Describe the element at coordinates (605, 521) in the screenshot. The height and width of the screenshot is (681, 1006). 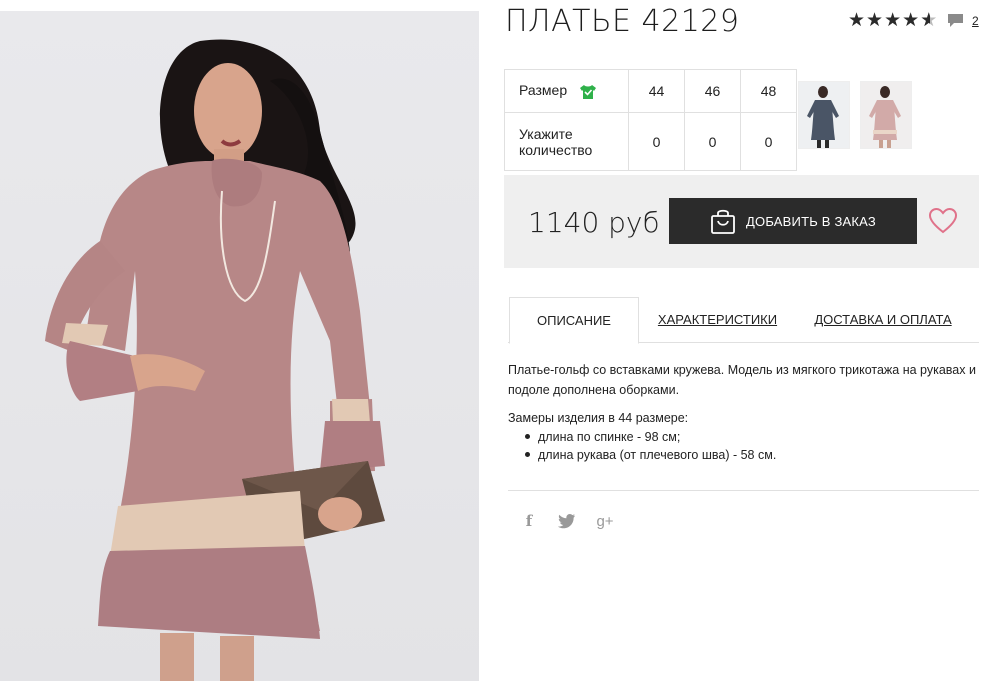
I see `google-plus-icon: g+` at that location.